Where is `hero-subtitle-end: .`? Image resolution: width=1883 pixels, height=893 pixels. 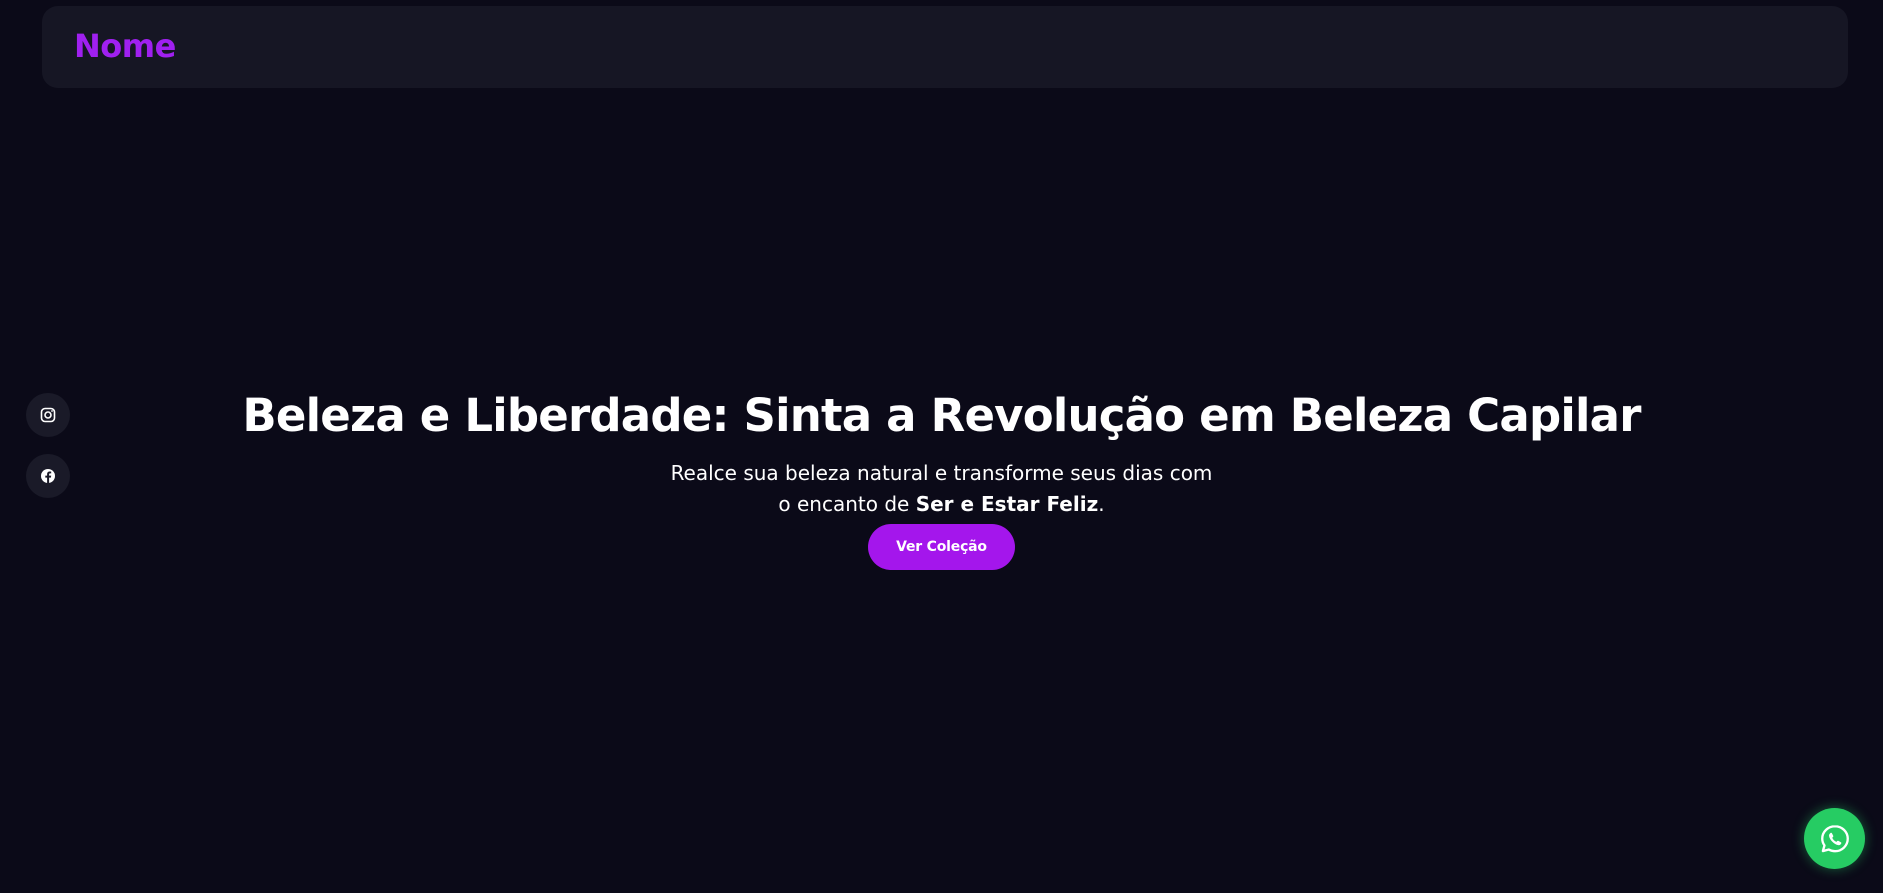 hero-subtitle-end: . is located at coordinates (1101, 504).